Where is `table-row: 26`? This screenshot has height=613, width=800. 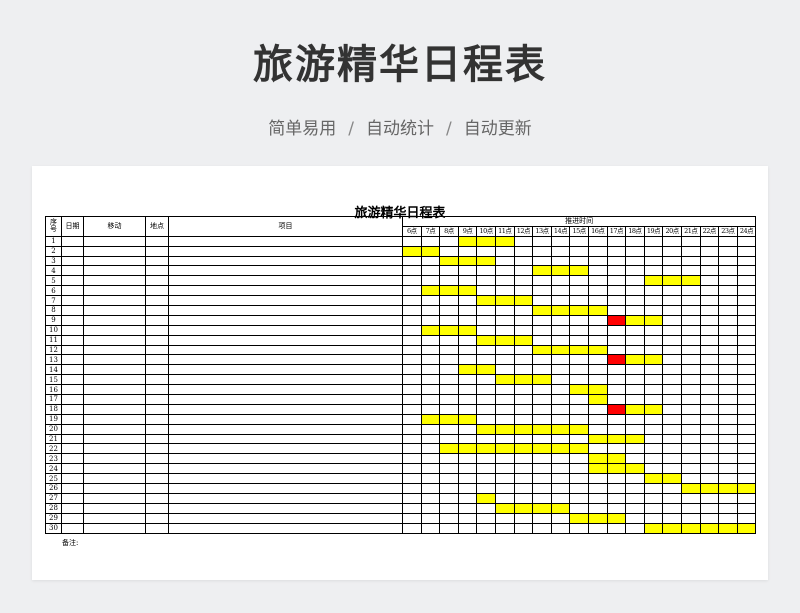 table-row: 26 is located at coordinates (401, 488).